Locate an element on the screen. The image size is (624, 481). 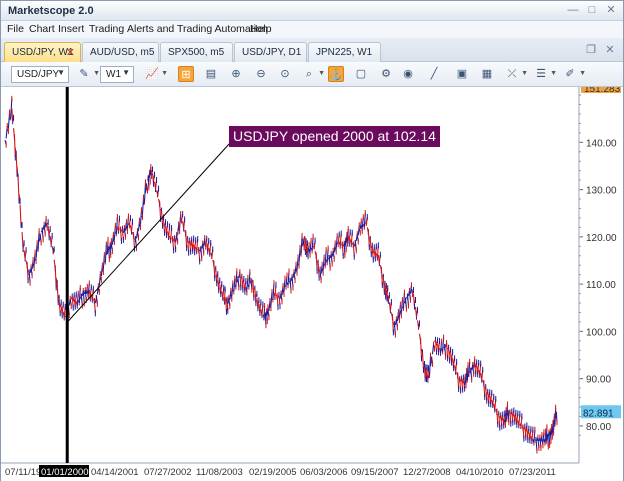
properties-icon: ☰ ▼ is located at coordinates (545, 74).